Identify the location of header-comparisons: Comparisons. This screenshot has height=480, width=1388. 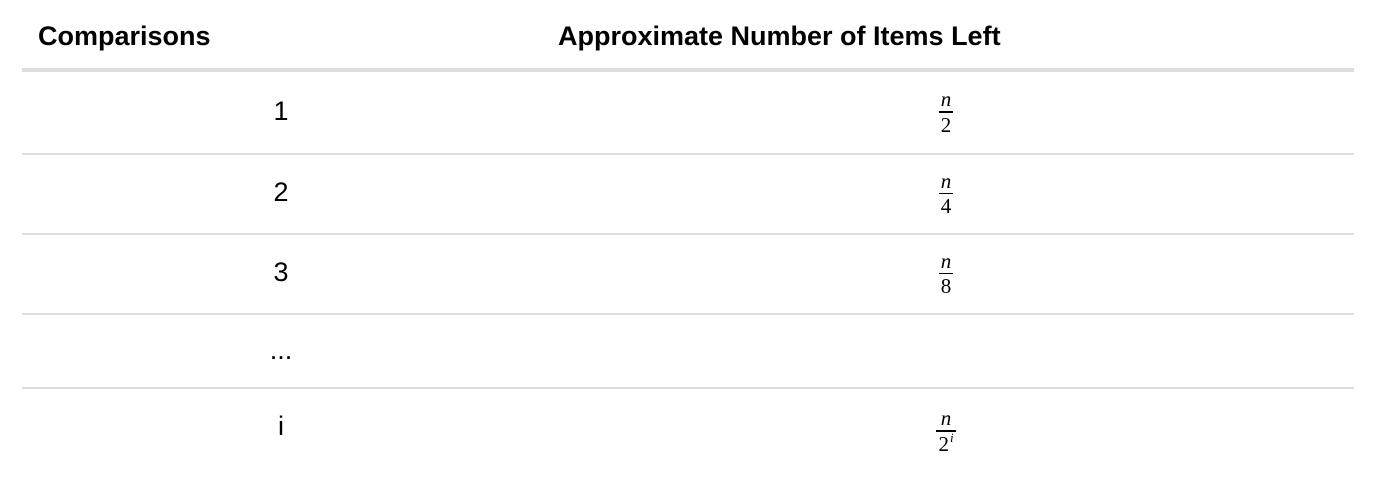
(124, 36).